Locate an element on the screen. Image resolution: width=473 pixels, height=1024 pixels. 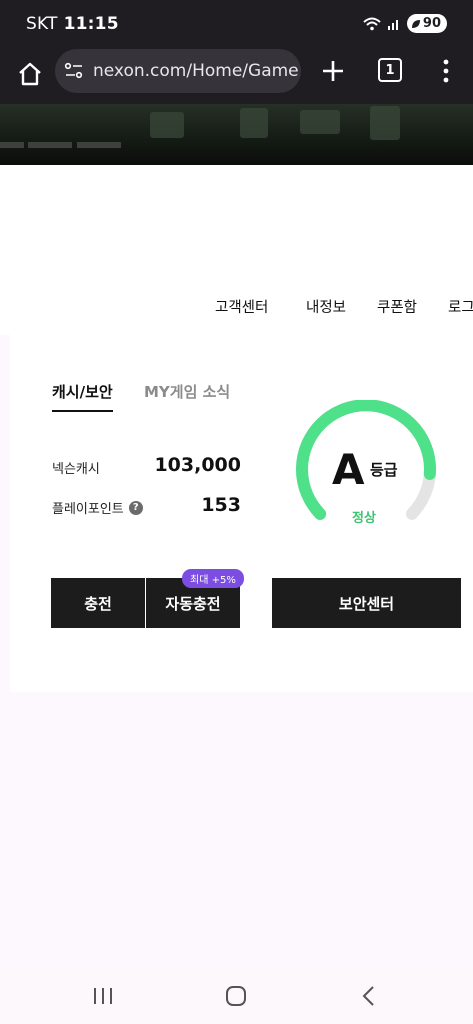
play-point-label: 플레이포인트 ? is located at coordinates (97, 507).